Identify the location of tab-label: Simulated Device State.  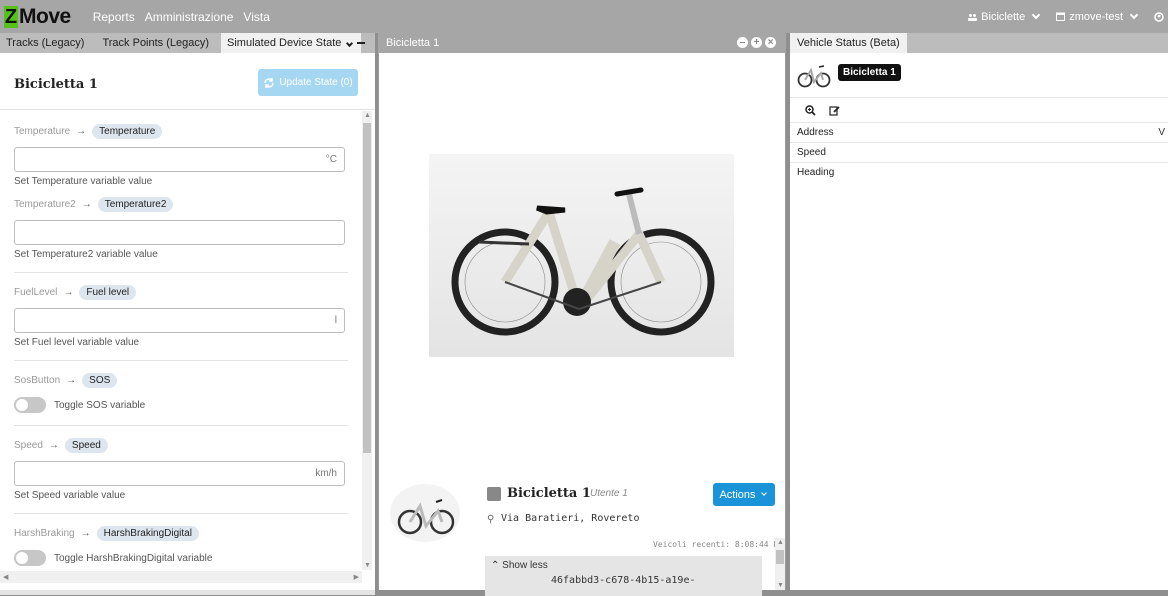
(284, 43).